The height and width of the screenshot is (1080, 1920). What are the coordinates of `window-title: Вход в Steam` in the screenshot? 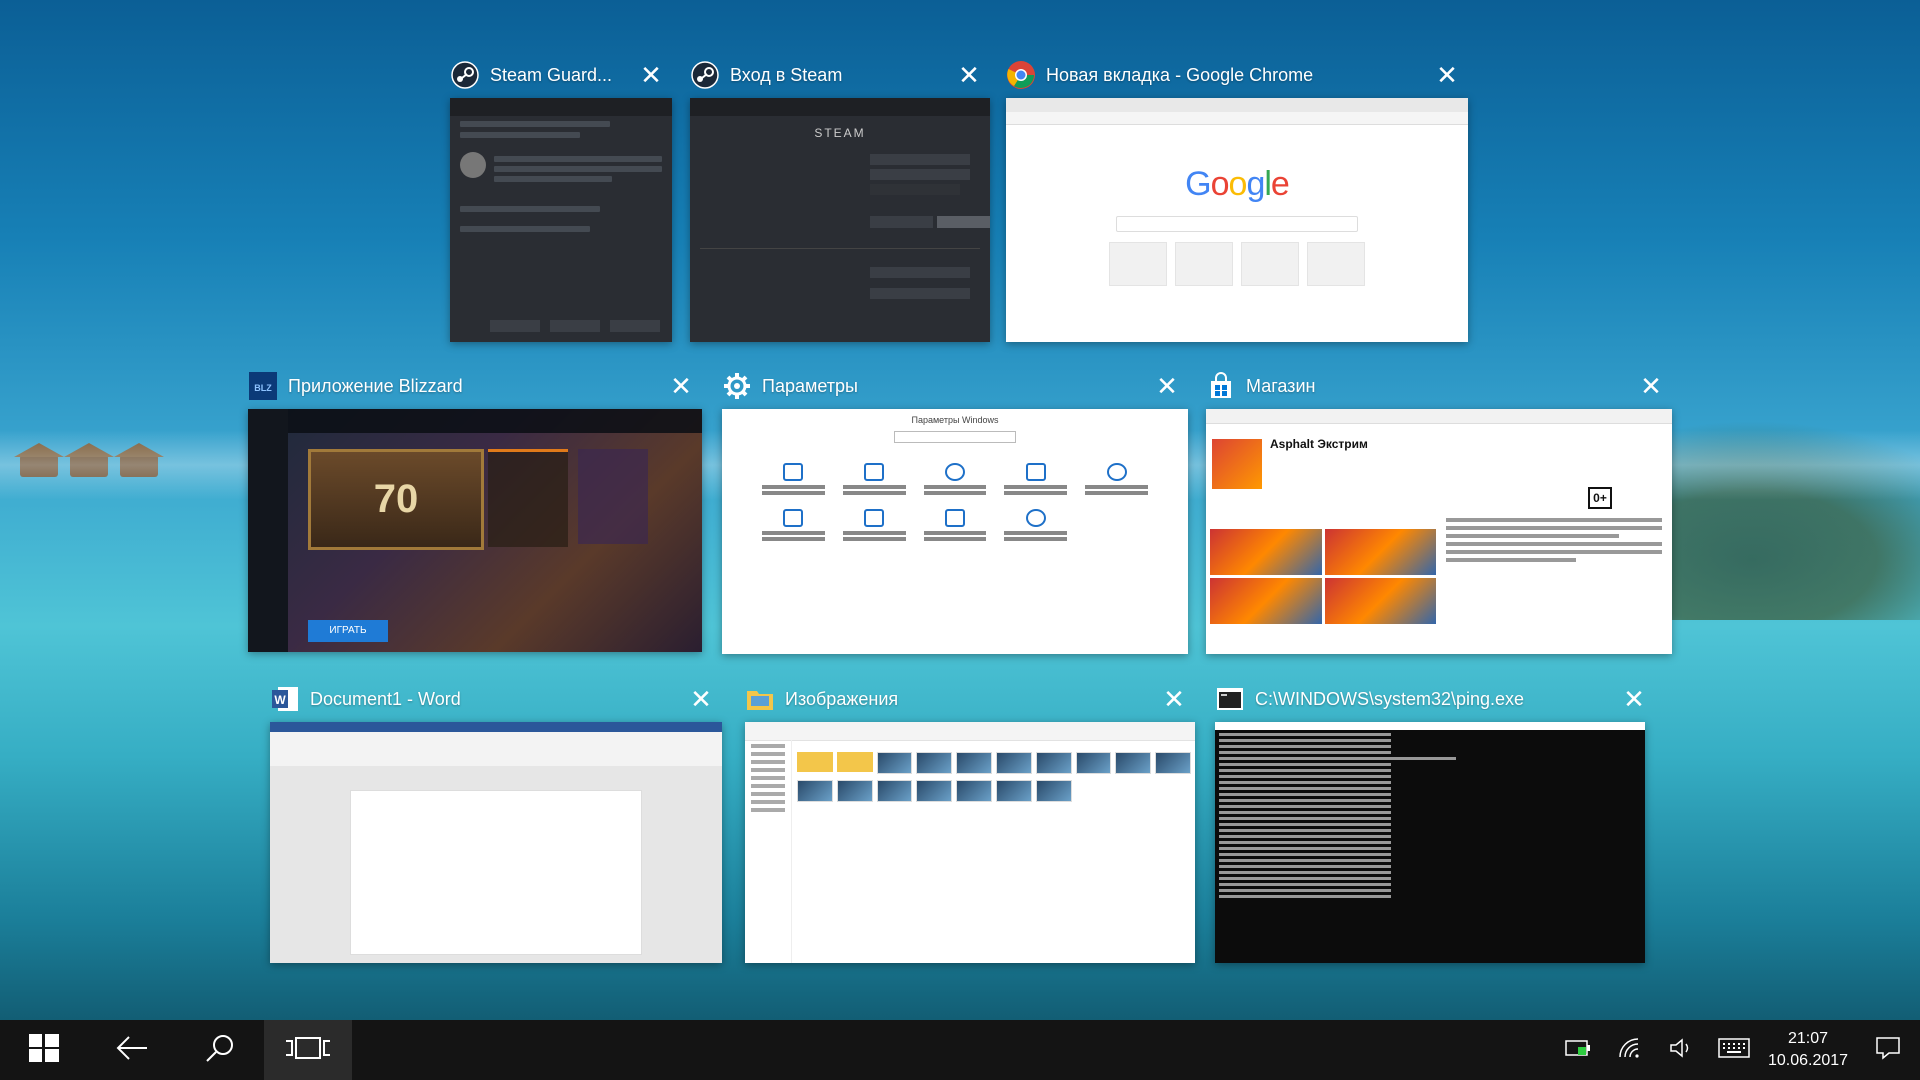 It's located at (786, 74).